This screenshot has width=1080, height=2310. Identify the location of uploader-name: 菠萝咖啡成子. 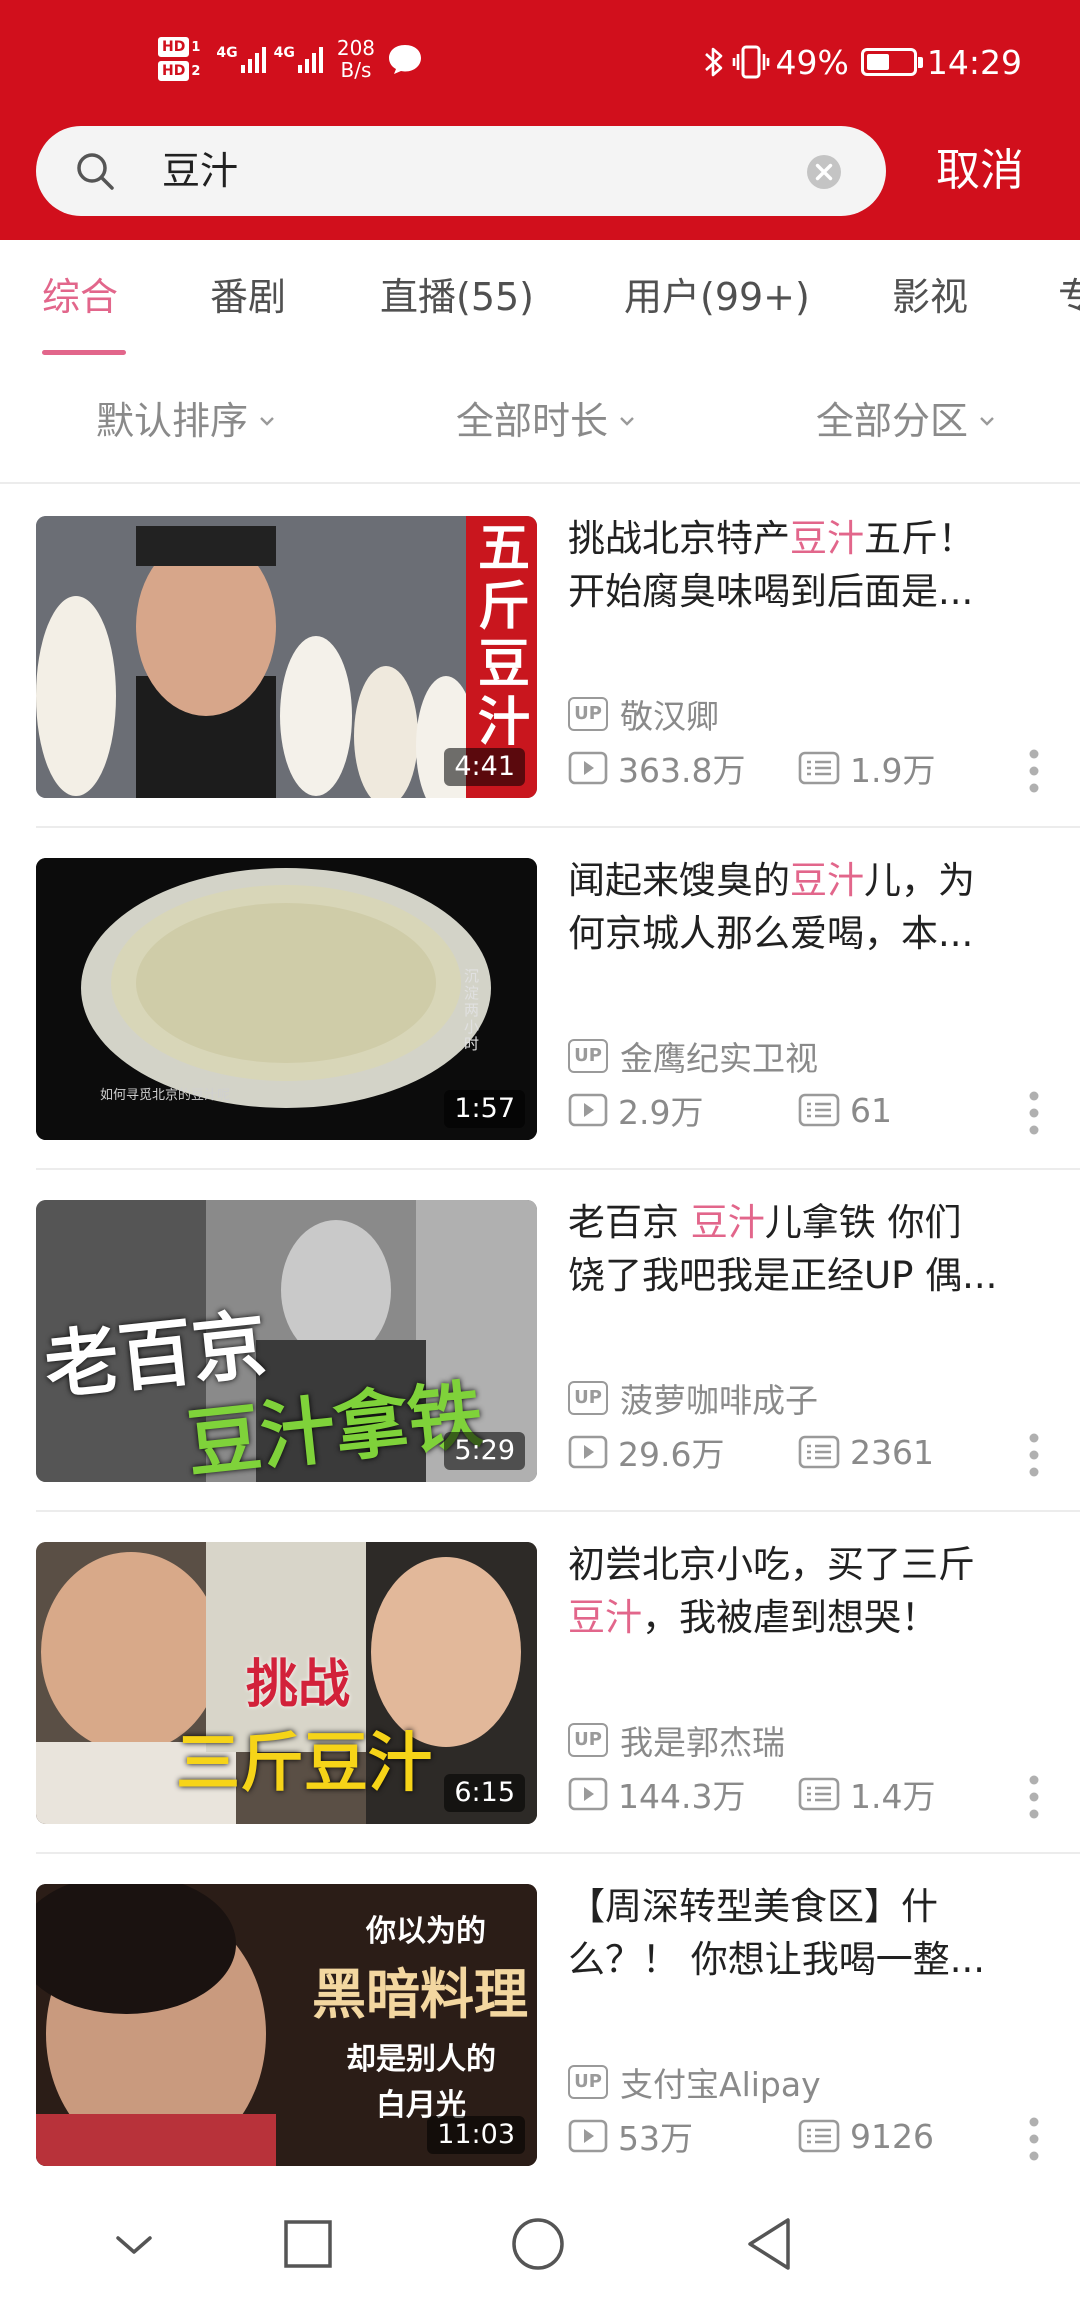
(719, 1400).